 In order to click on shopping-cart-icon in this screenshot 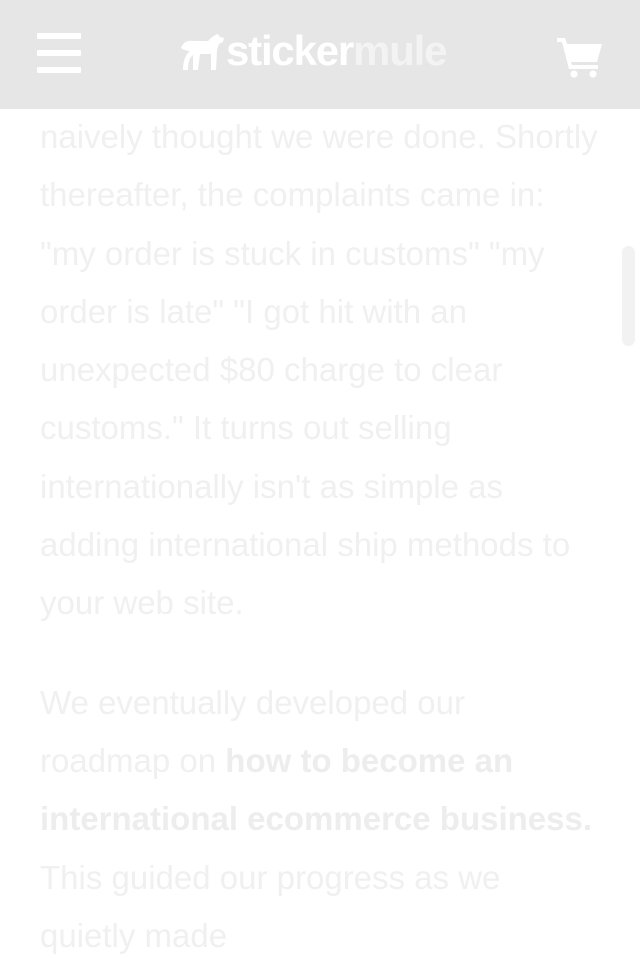, I will do `click(580, 57)`.